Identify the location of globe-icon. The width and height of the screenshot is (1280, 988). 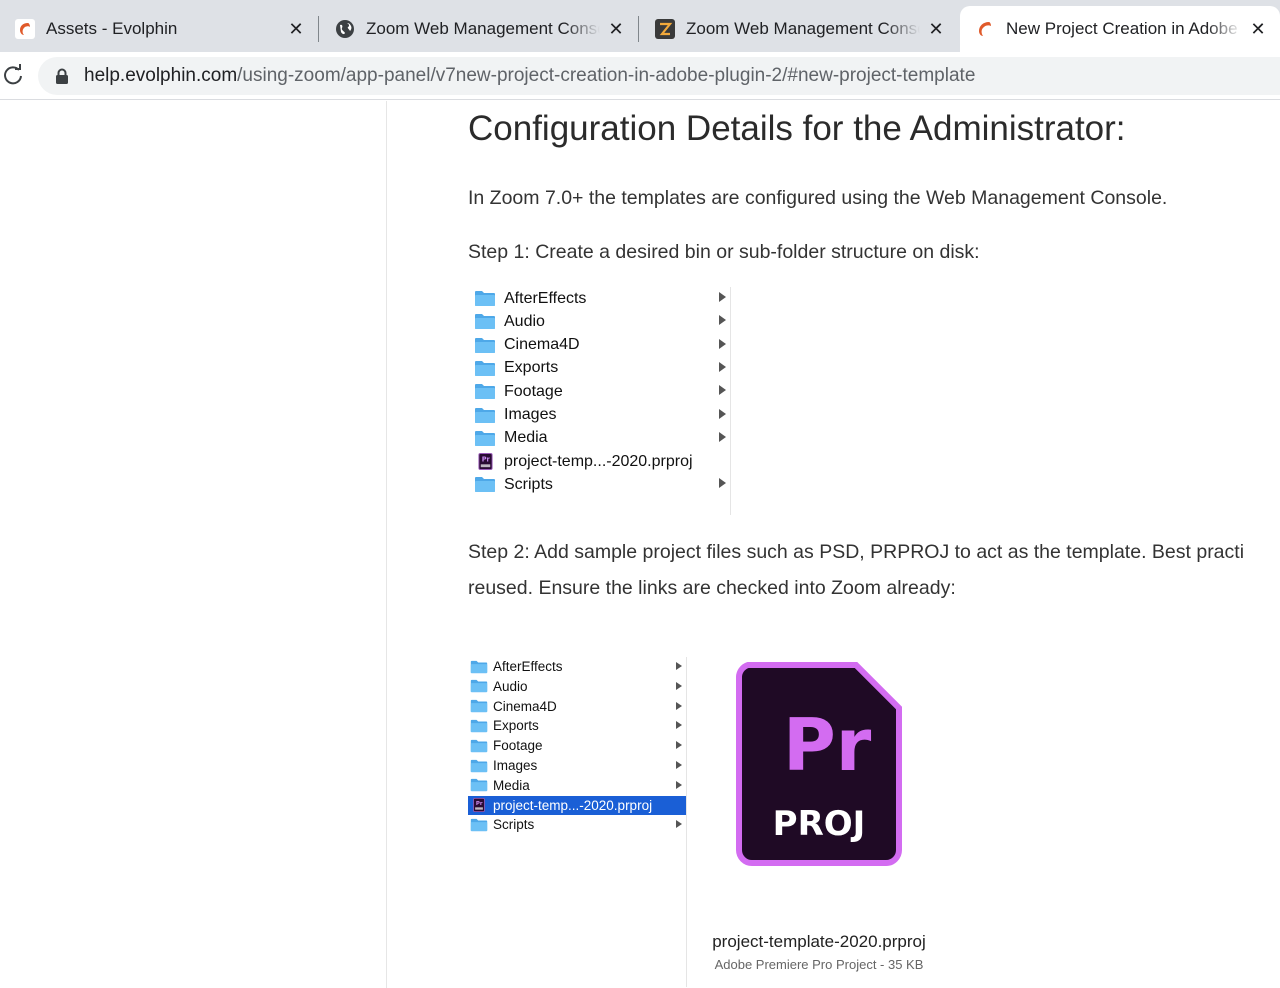
(345, 29).